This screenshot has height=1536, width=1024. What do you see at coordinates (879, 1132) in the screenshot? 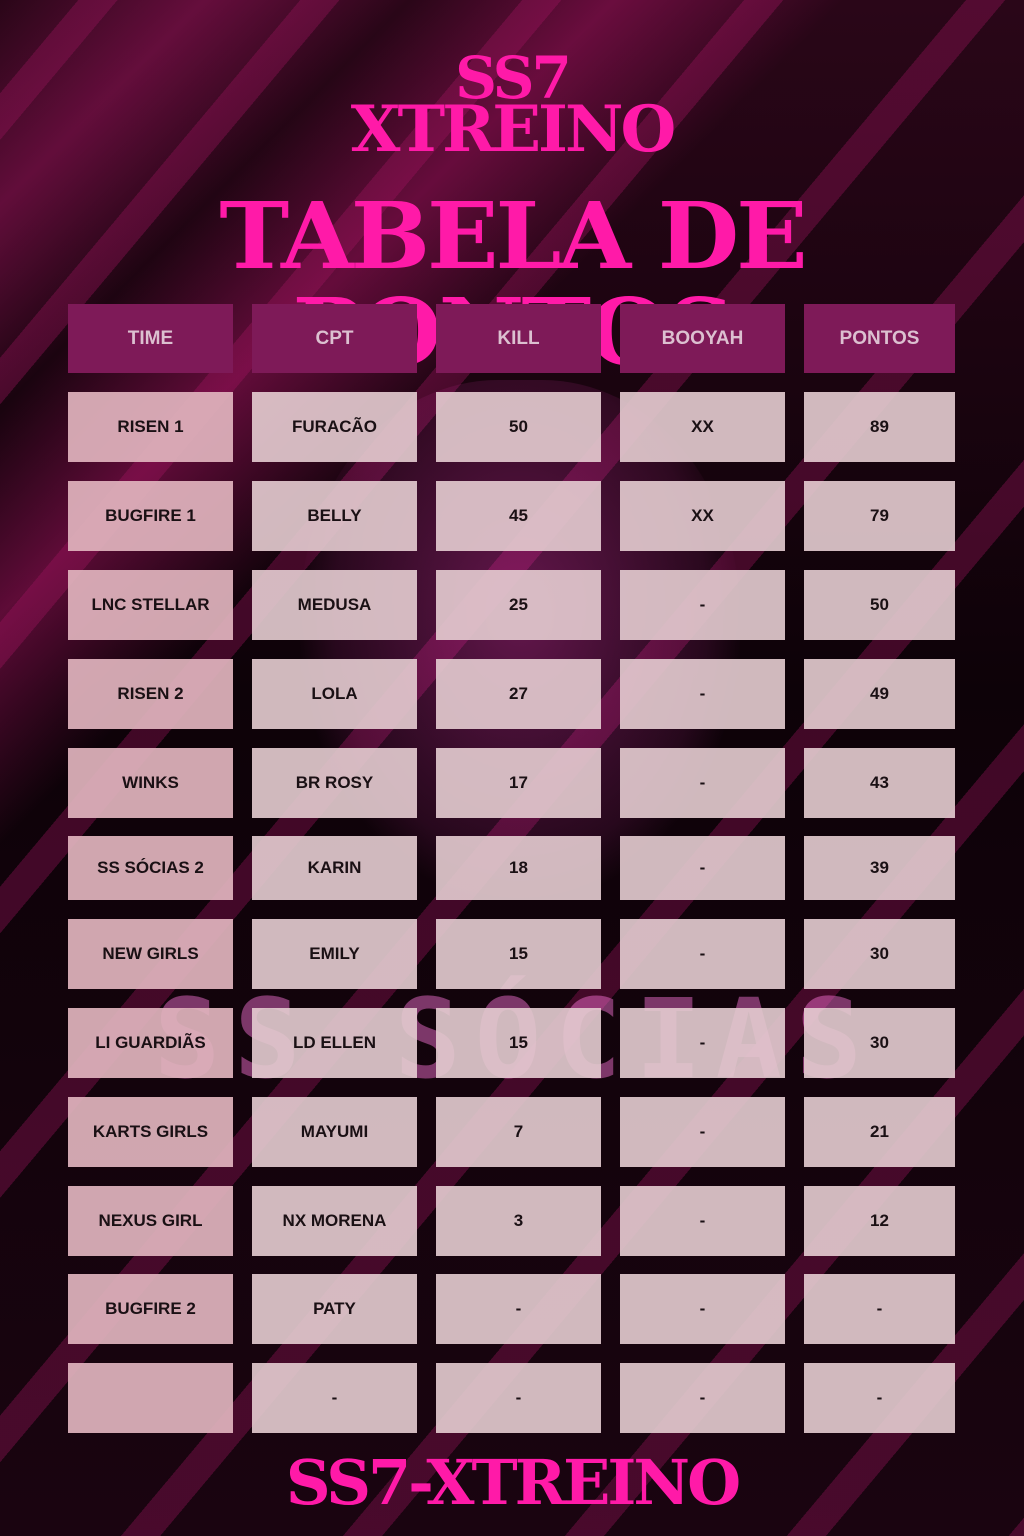
I see `cell-points: 21` at bounding box center [879, 1132].